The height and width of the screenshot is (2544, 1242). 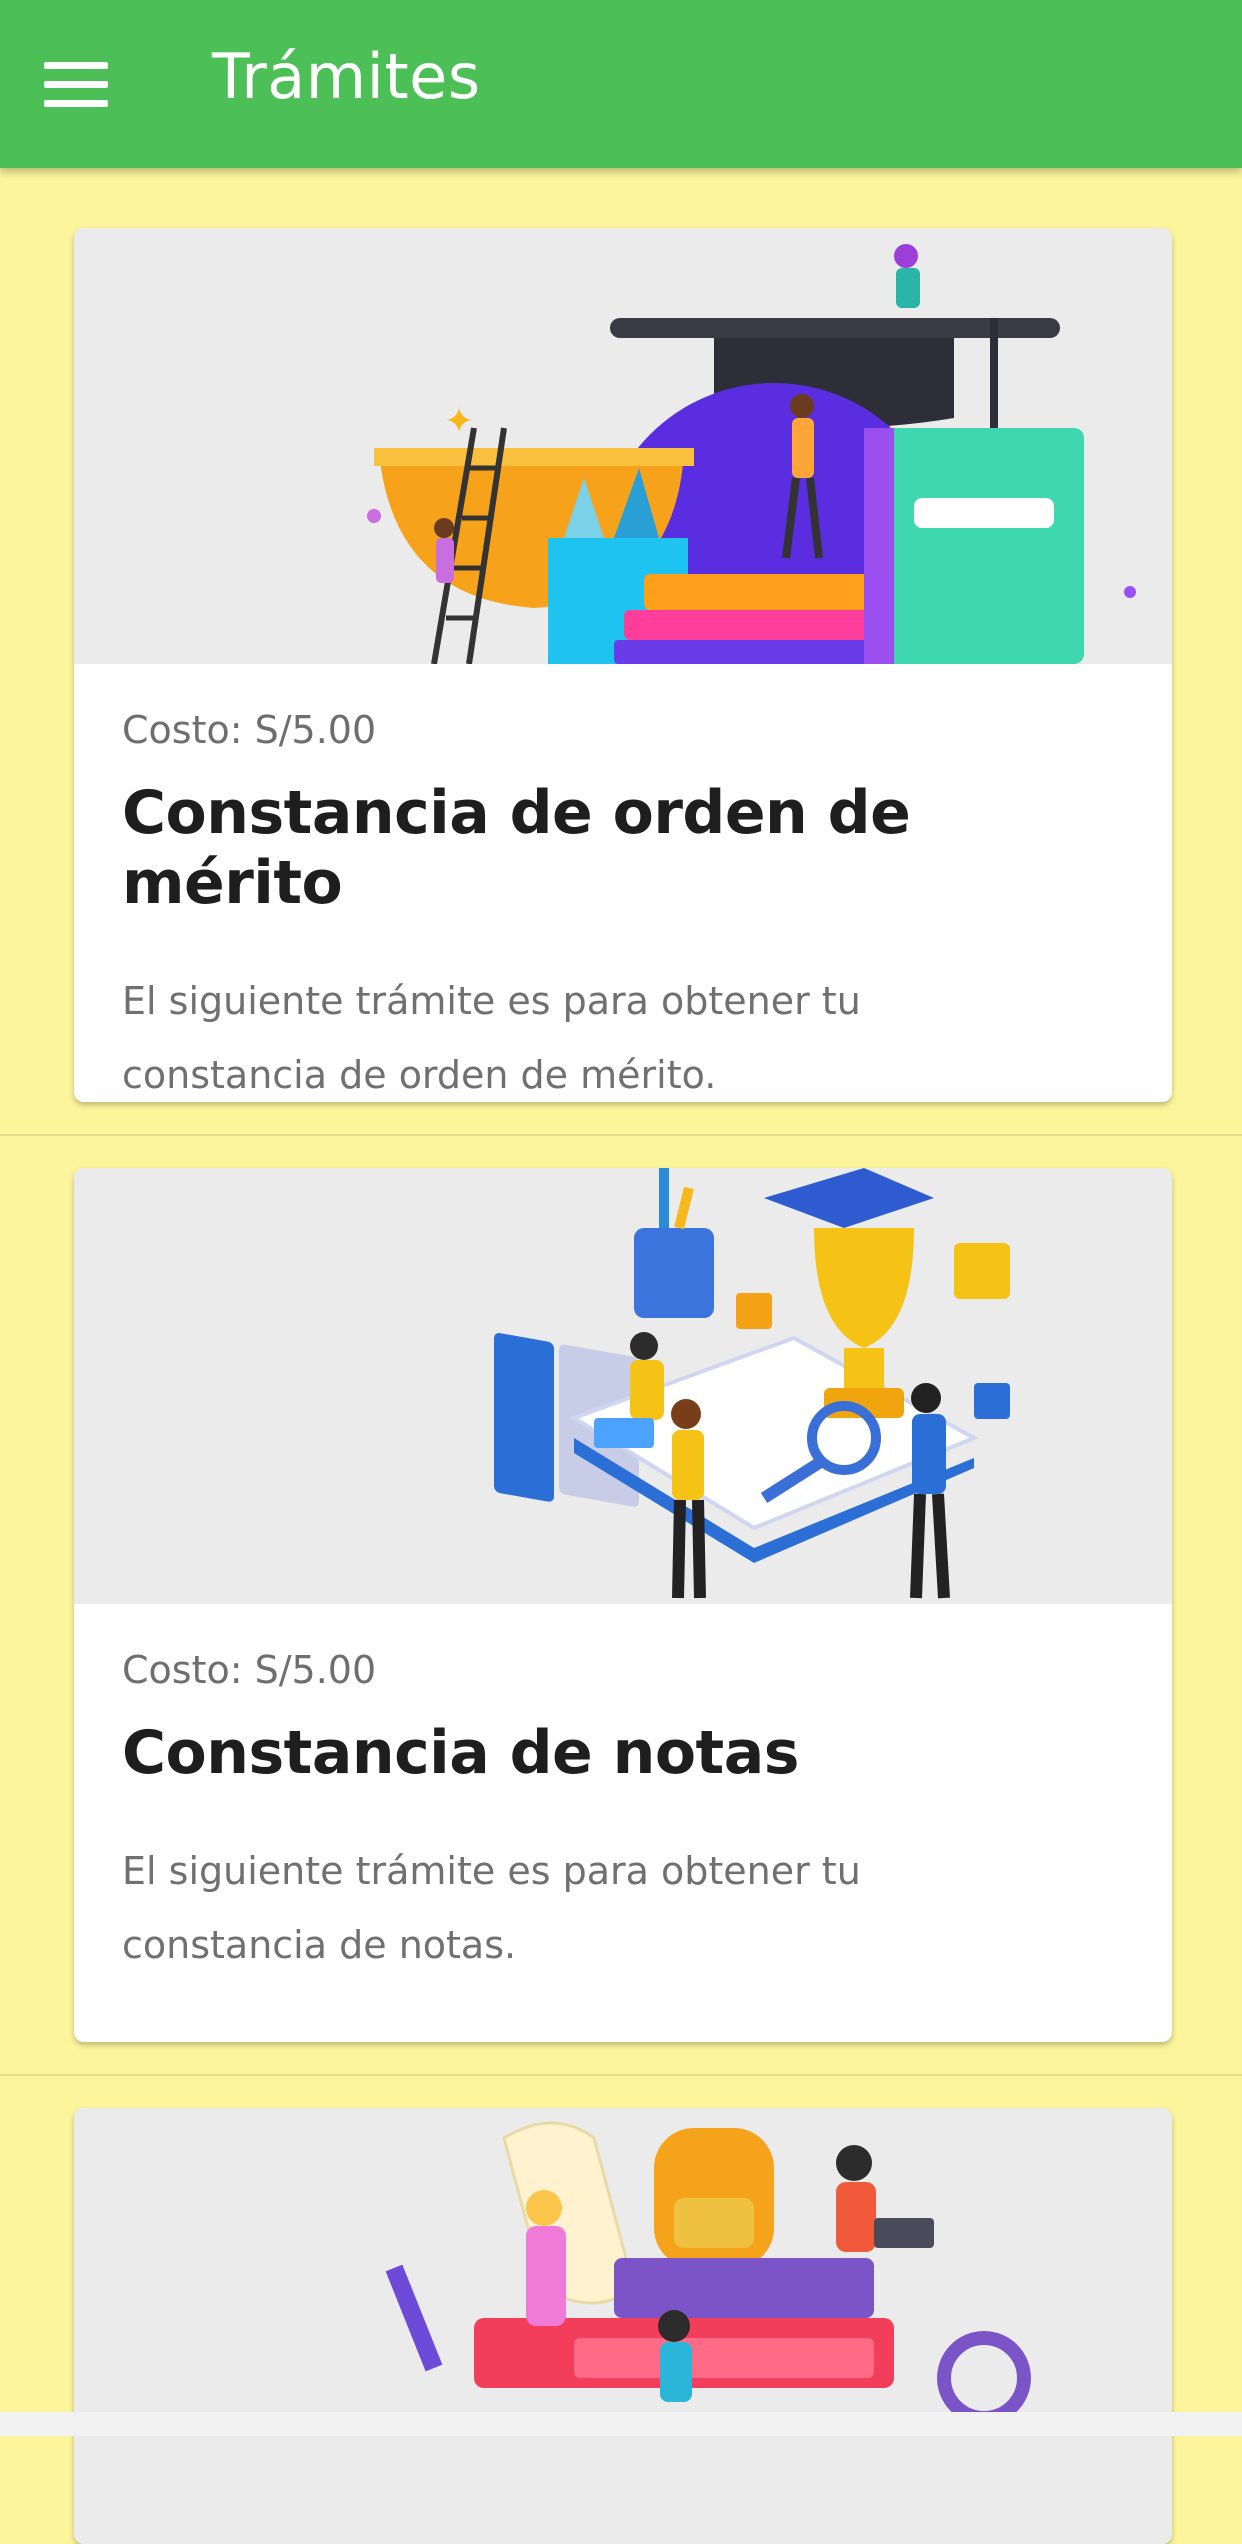 I want to click on description-line: constancia de notas., so click(x=319, y=1945).